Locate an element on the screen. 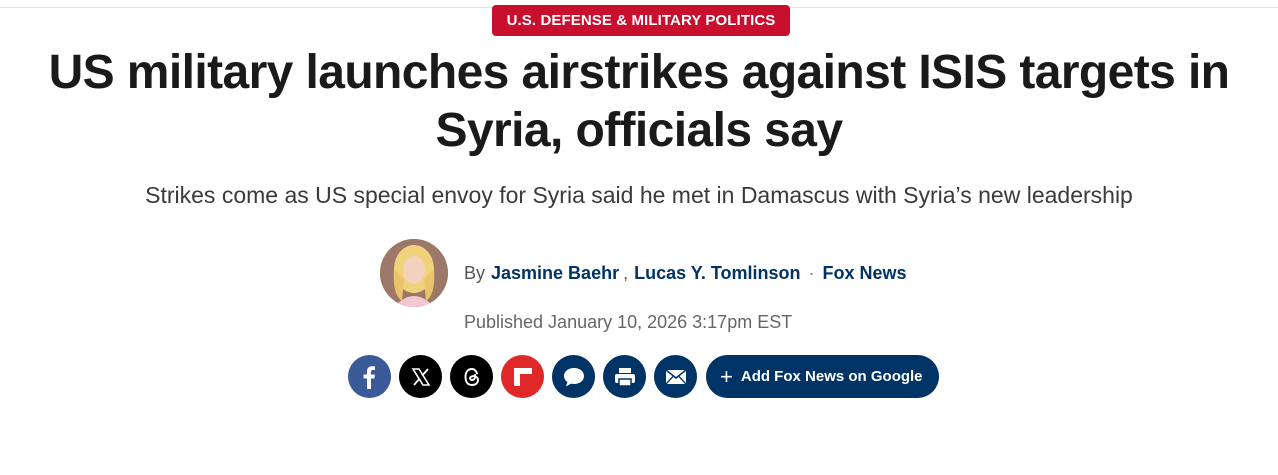 The width and height of the screenshot is (1278, 475). author-link-1: Jasmine Baehr is located at coordinates (555, 273).